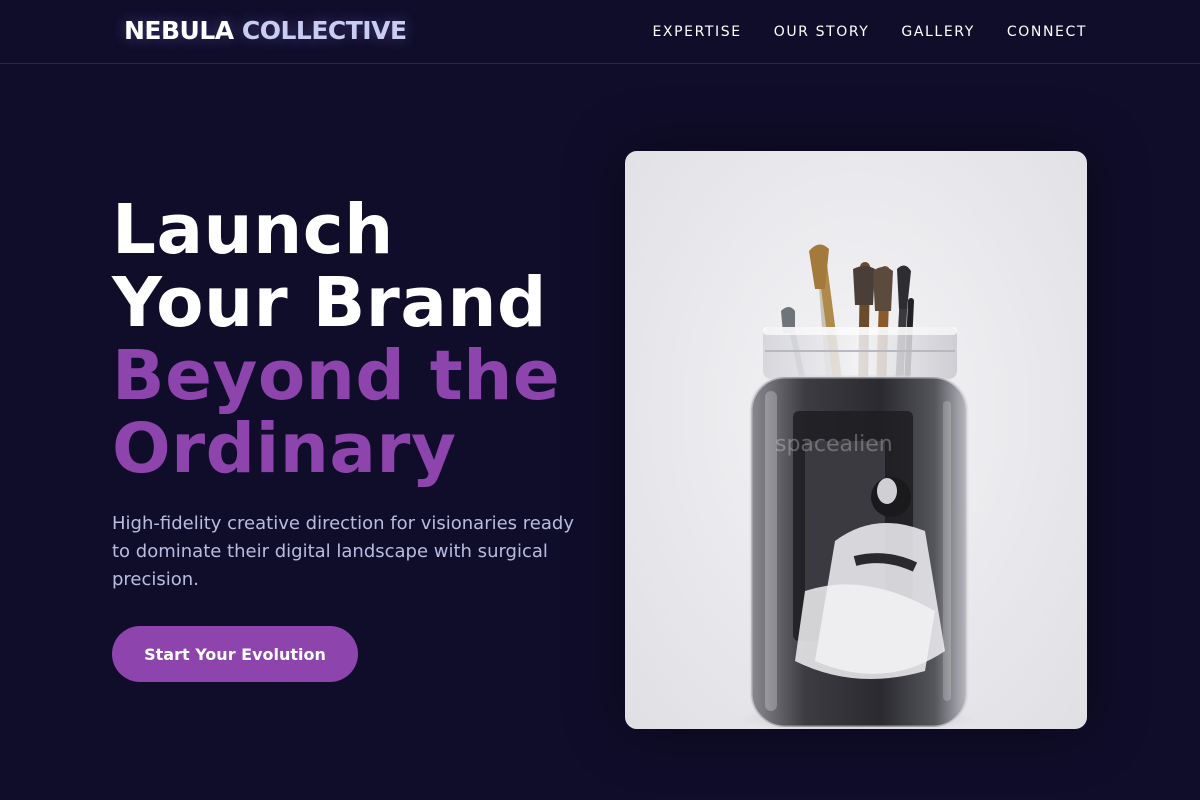  Describe the element at coordinates (822, 32) in the screenshot. I see `nav-link-our-story: OUR STORY` at that location.